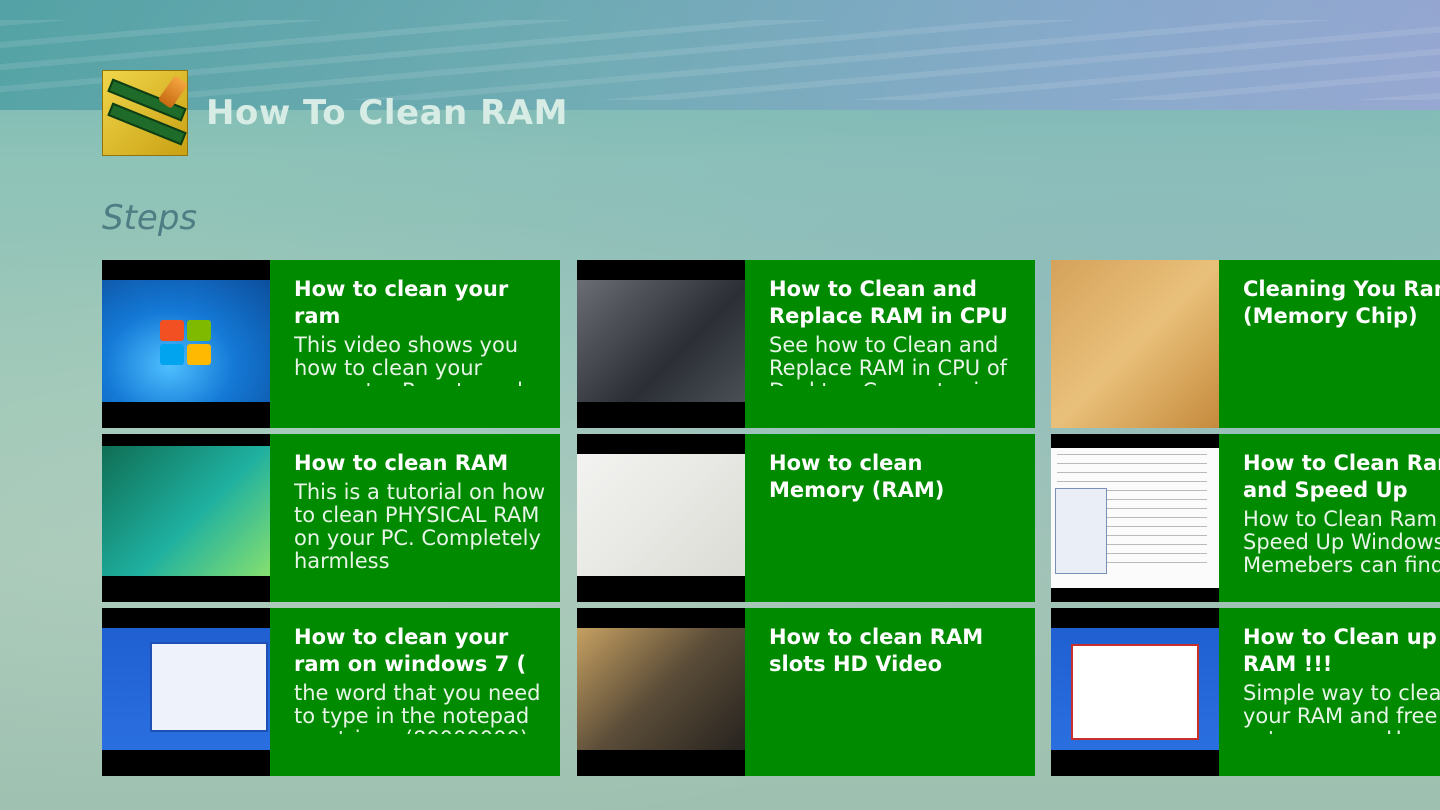 The height and width of the screenshot is (810, 1440). What do you see at coordinates (145, 113) in the screenshot?
I see `ram-broom-icon` at bounding box center [145, 113].